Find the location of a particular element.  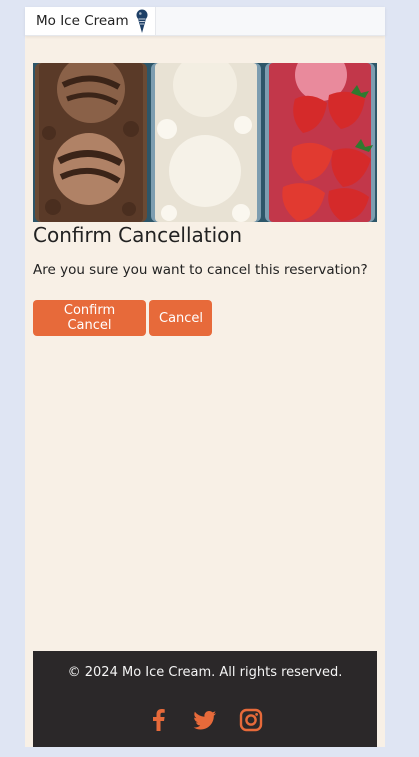

brand-name: Mo Ice Cream is located at coordinates (82, 21).